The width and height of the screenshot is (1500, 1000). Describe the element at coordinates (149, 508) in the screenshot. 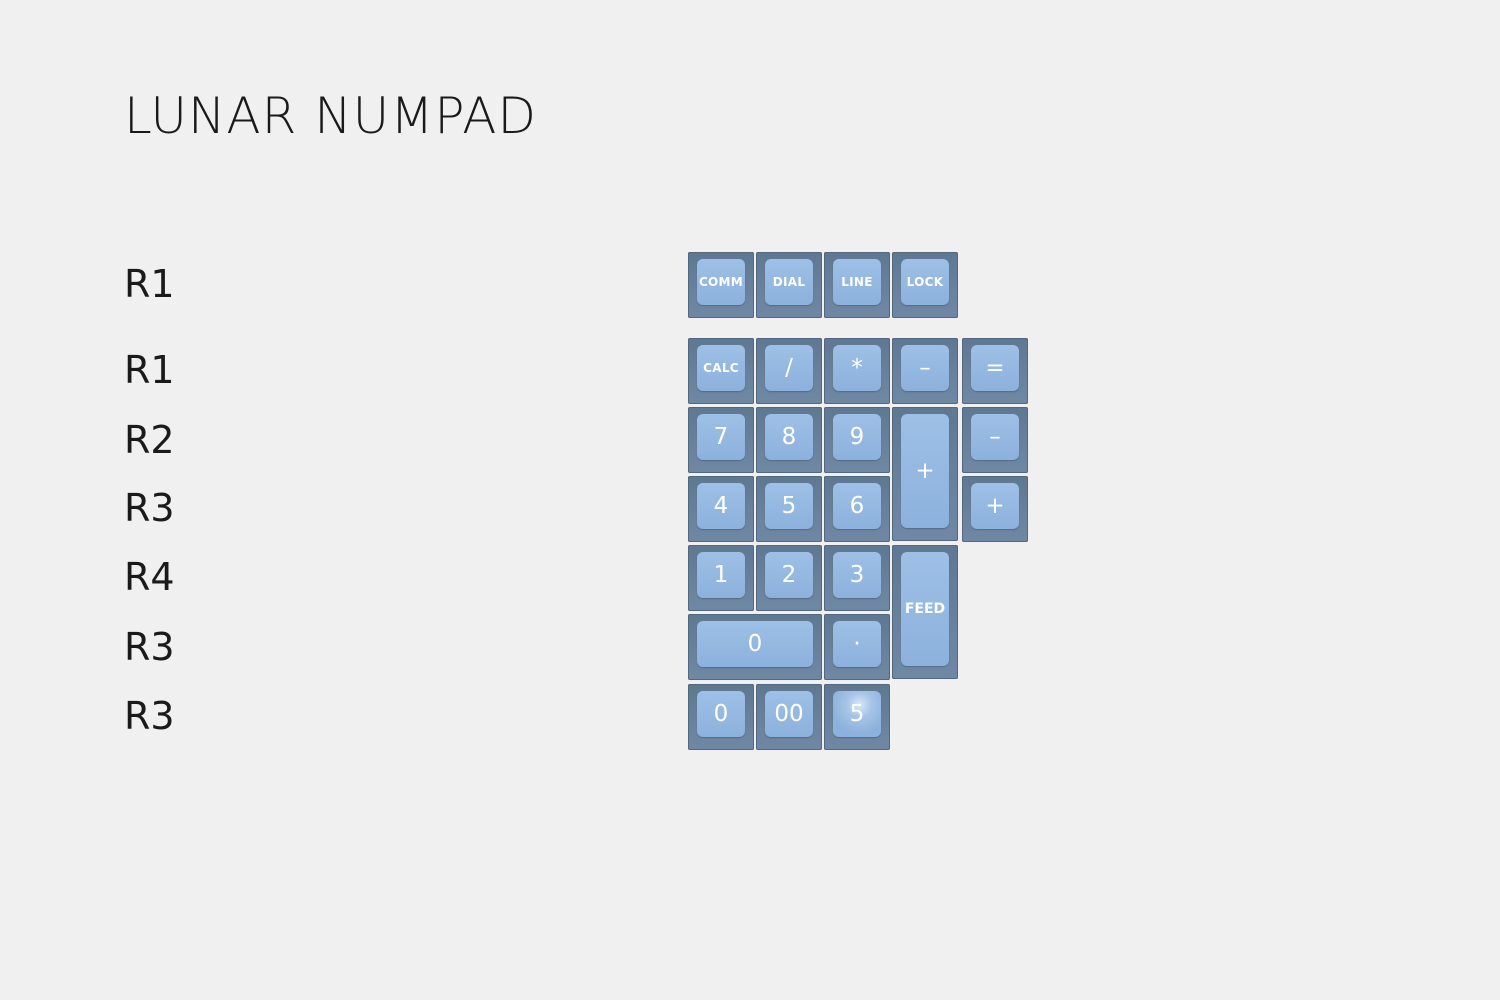

I see `row-label-r3: R3` at that location.